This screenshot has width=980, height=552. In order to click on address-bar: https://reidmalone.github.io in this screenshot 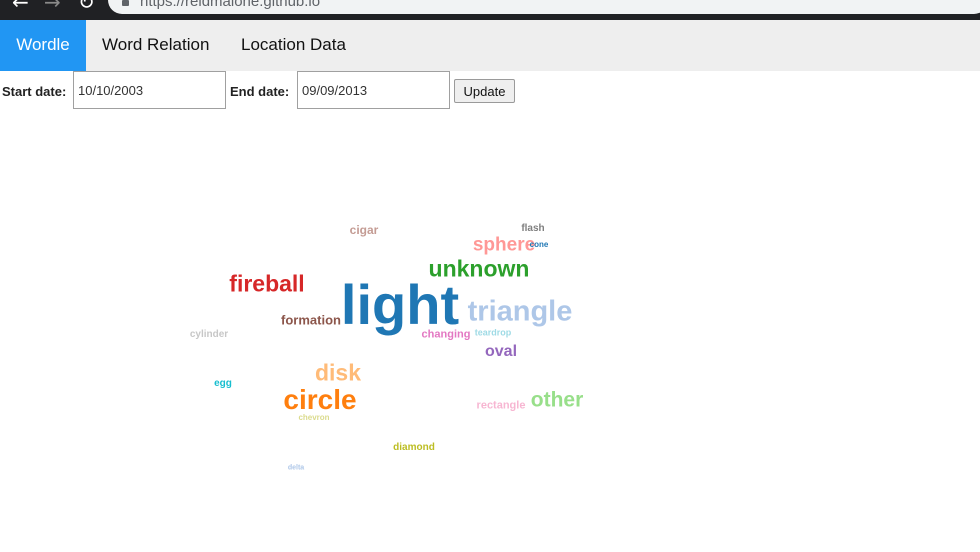, I will do `click(544, 7)`.